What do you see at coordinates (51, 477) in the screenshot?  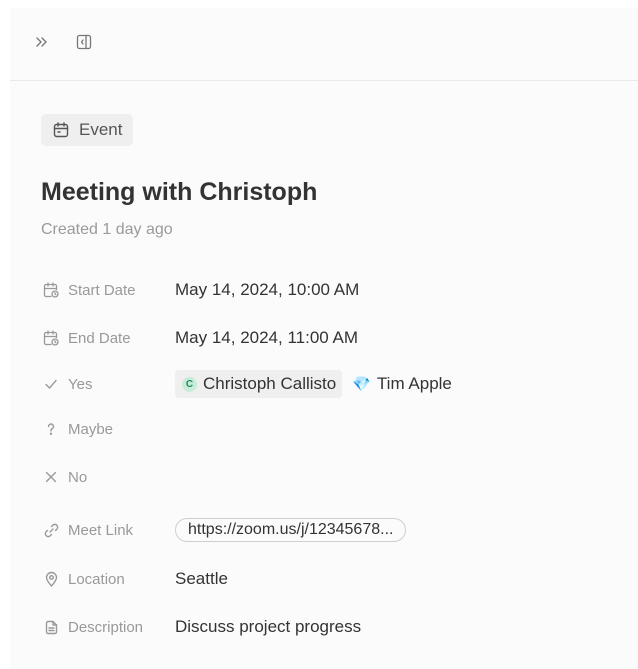 I see `x-icon` at bounding box center [51, 477].